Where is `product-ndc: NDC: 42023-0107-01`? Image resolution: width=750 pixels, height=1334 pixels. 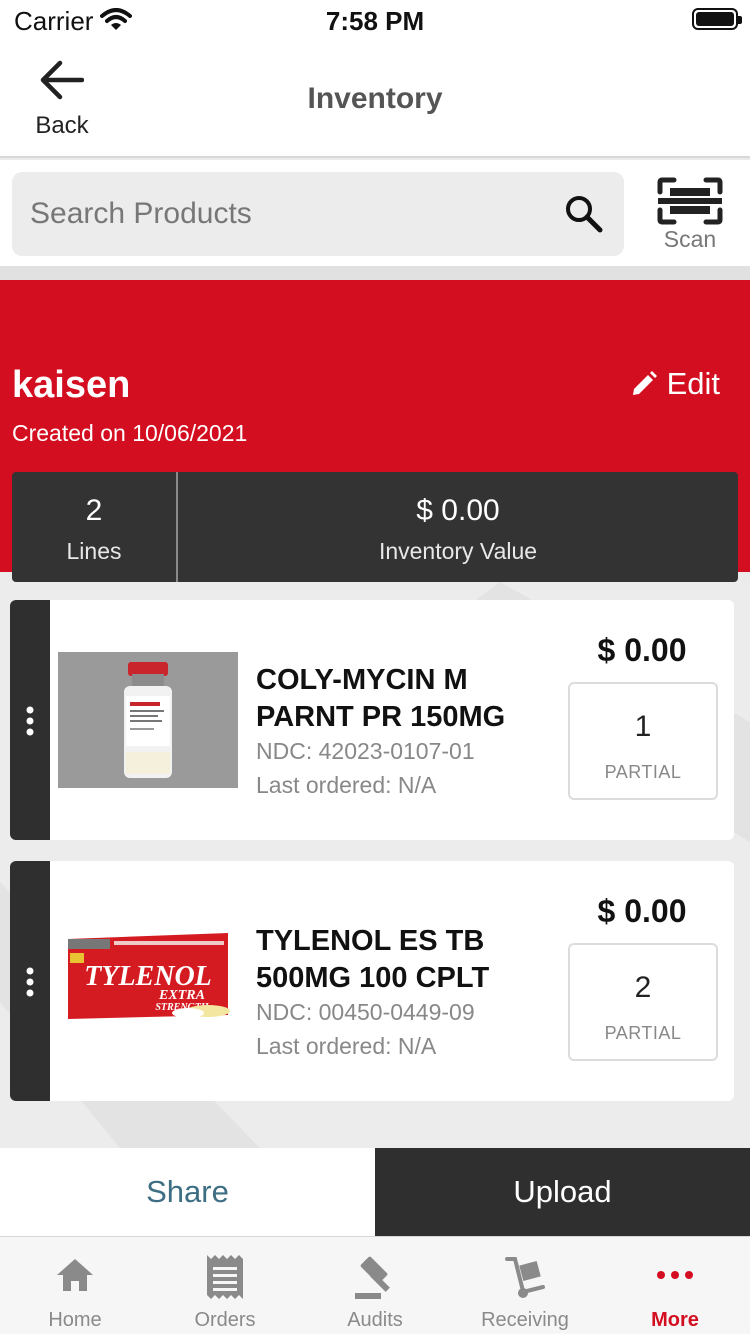 product-ndc: NDC: 42023-0107-01 is located at coordinates (365, 751).